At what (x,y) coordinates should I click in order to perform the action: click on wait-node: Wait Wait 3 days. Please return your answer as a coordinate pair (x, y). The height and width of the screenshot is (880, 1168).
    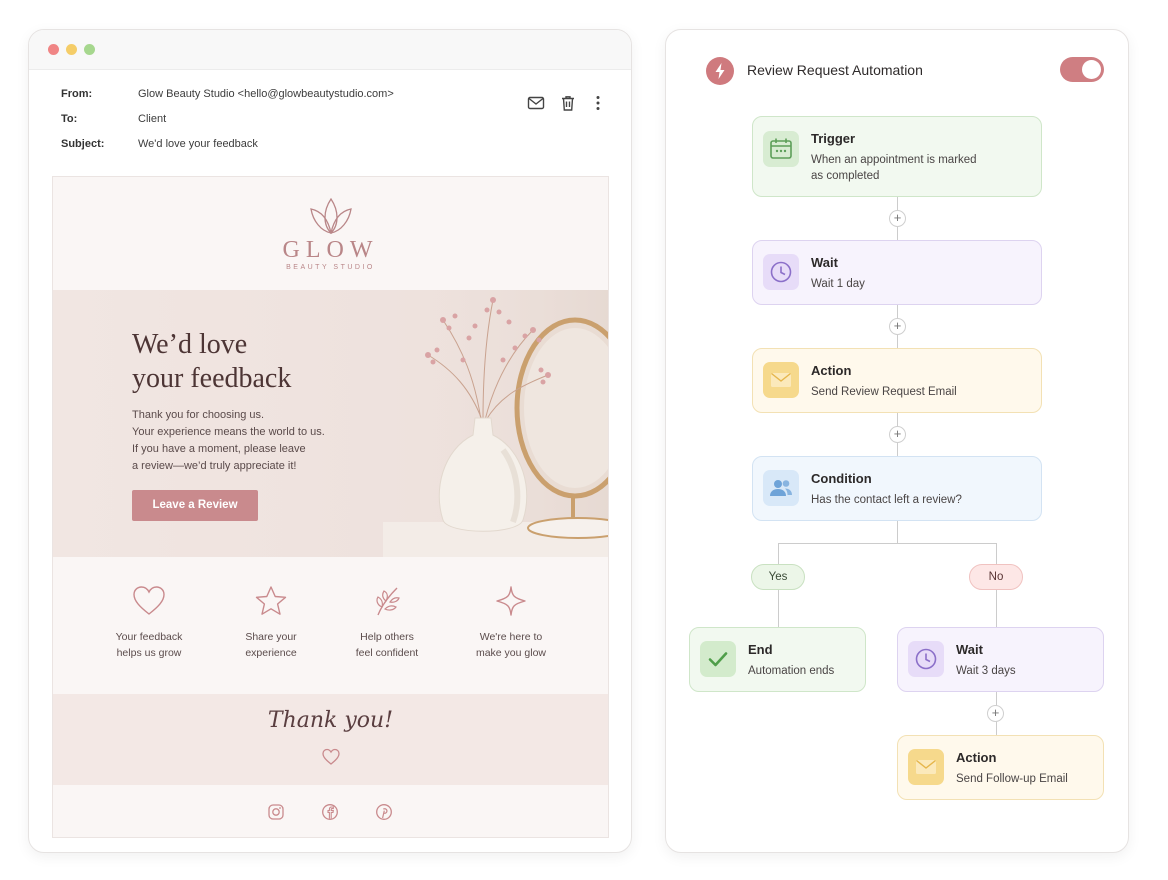
    Looking at the image, I should click on (1000, 659).